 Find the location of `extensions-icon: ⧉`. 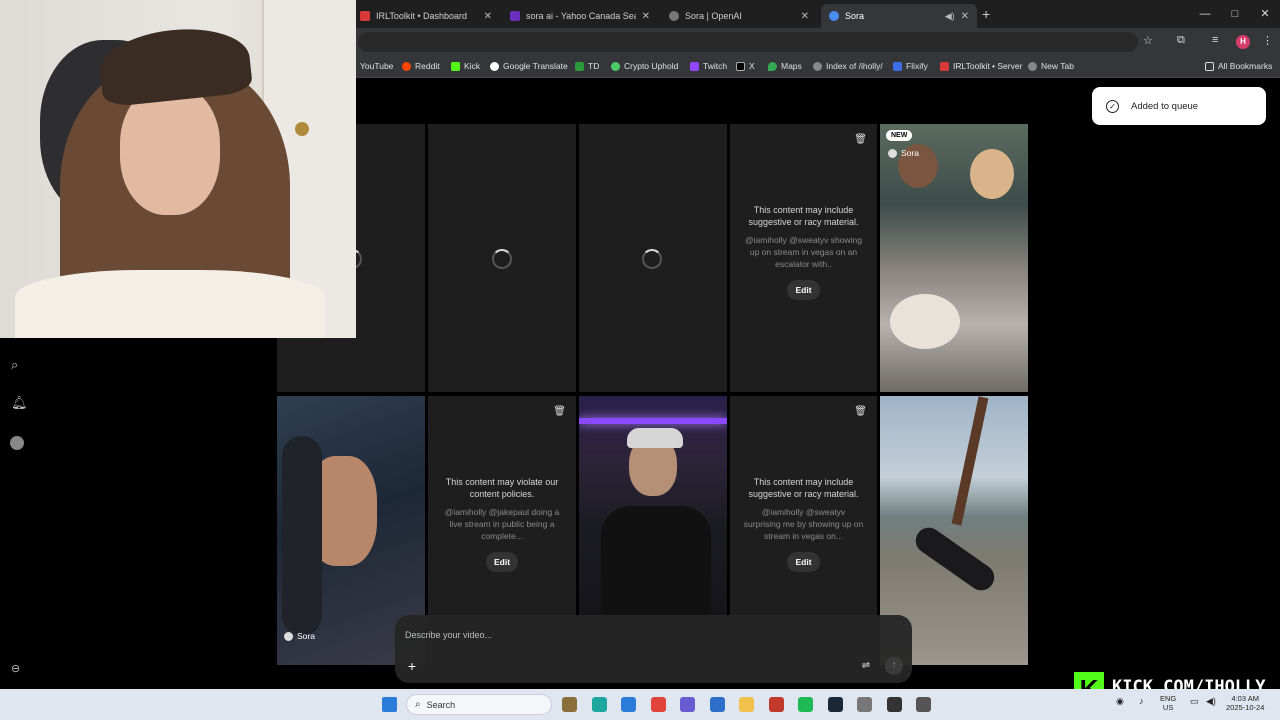

extensions-icon: ⧉ is located at coordinates (1181, 40).